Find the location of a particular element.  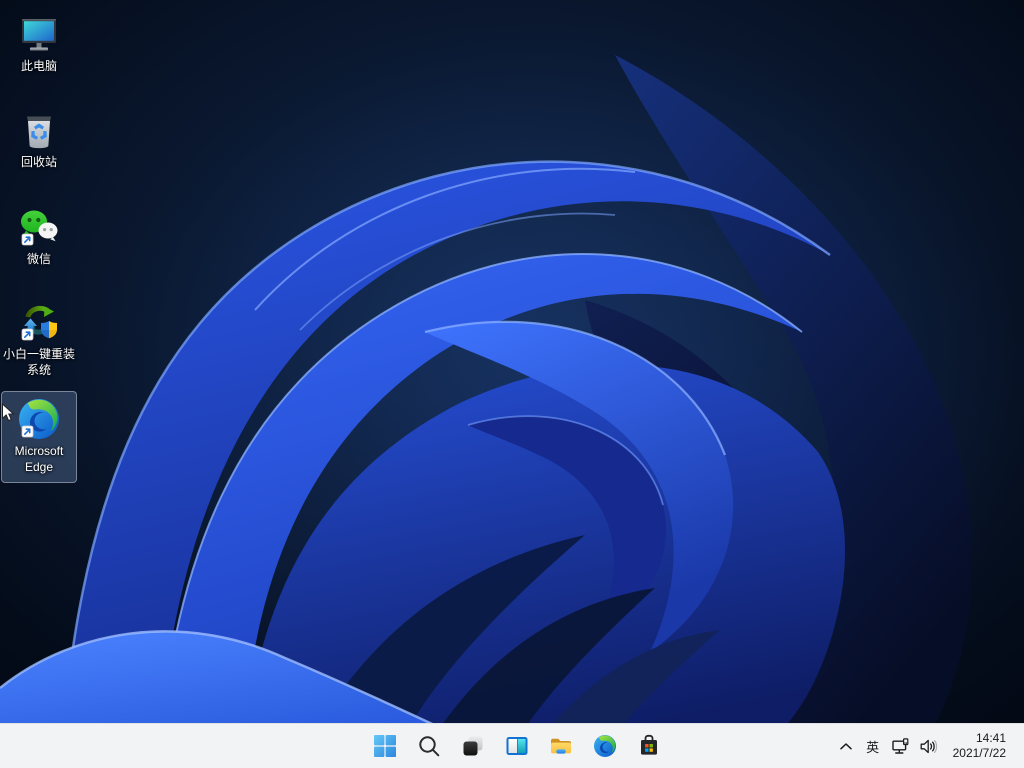

chevron-up-icon is located at coordinates (845, 745).